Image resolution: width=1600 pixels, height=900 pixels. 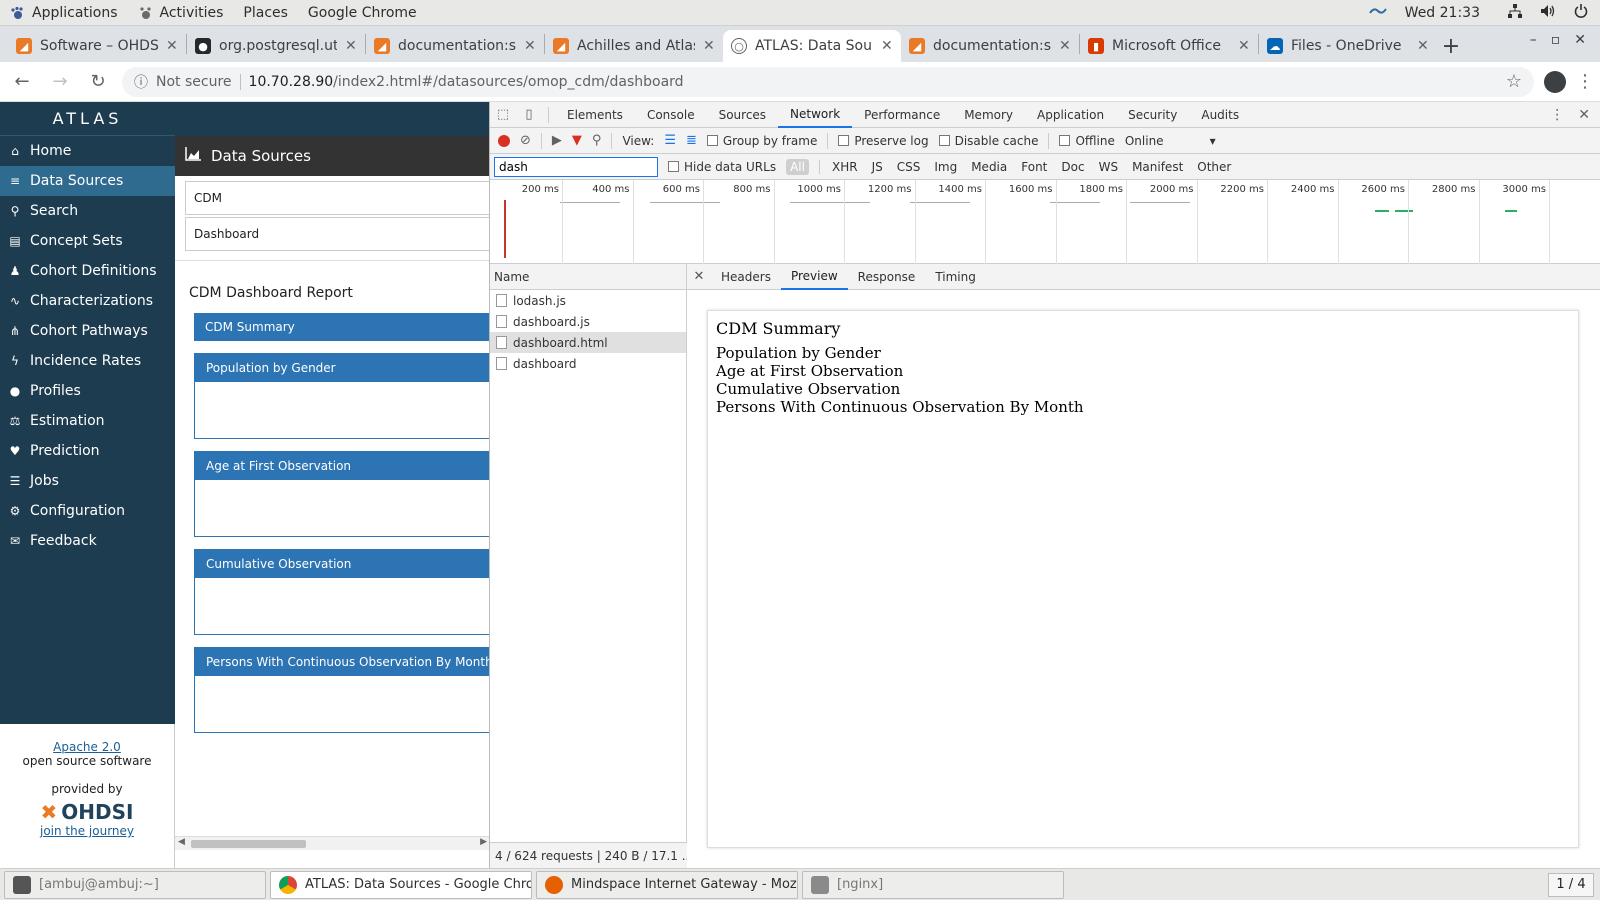 What do you see at coordinates (746, 277) in the screenshot?
I see `tab-headers: Headers` at bounding box center [746, 277].